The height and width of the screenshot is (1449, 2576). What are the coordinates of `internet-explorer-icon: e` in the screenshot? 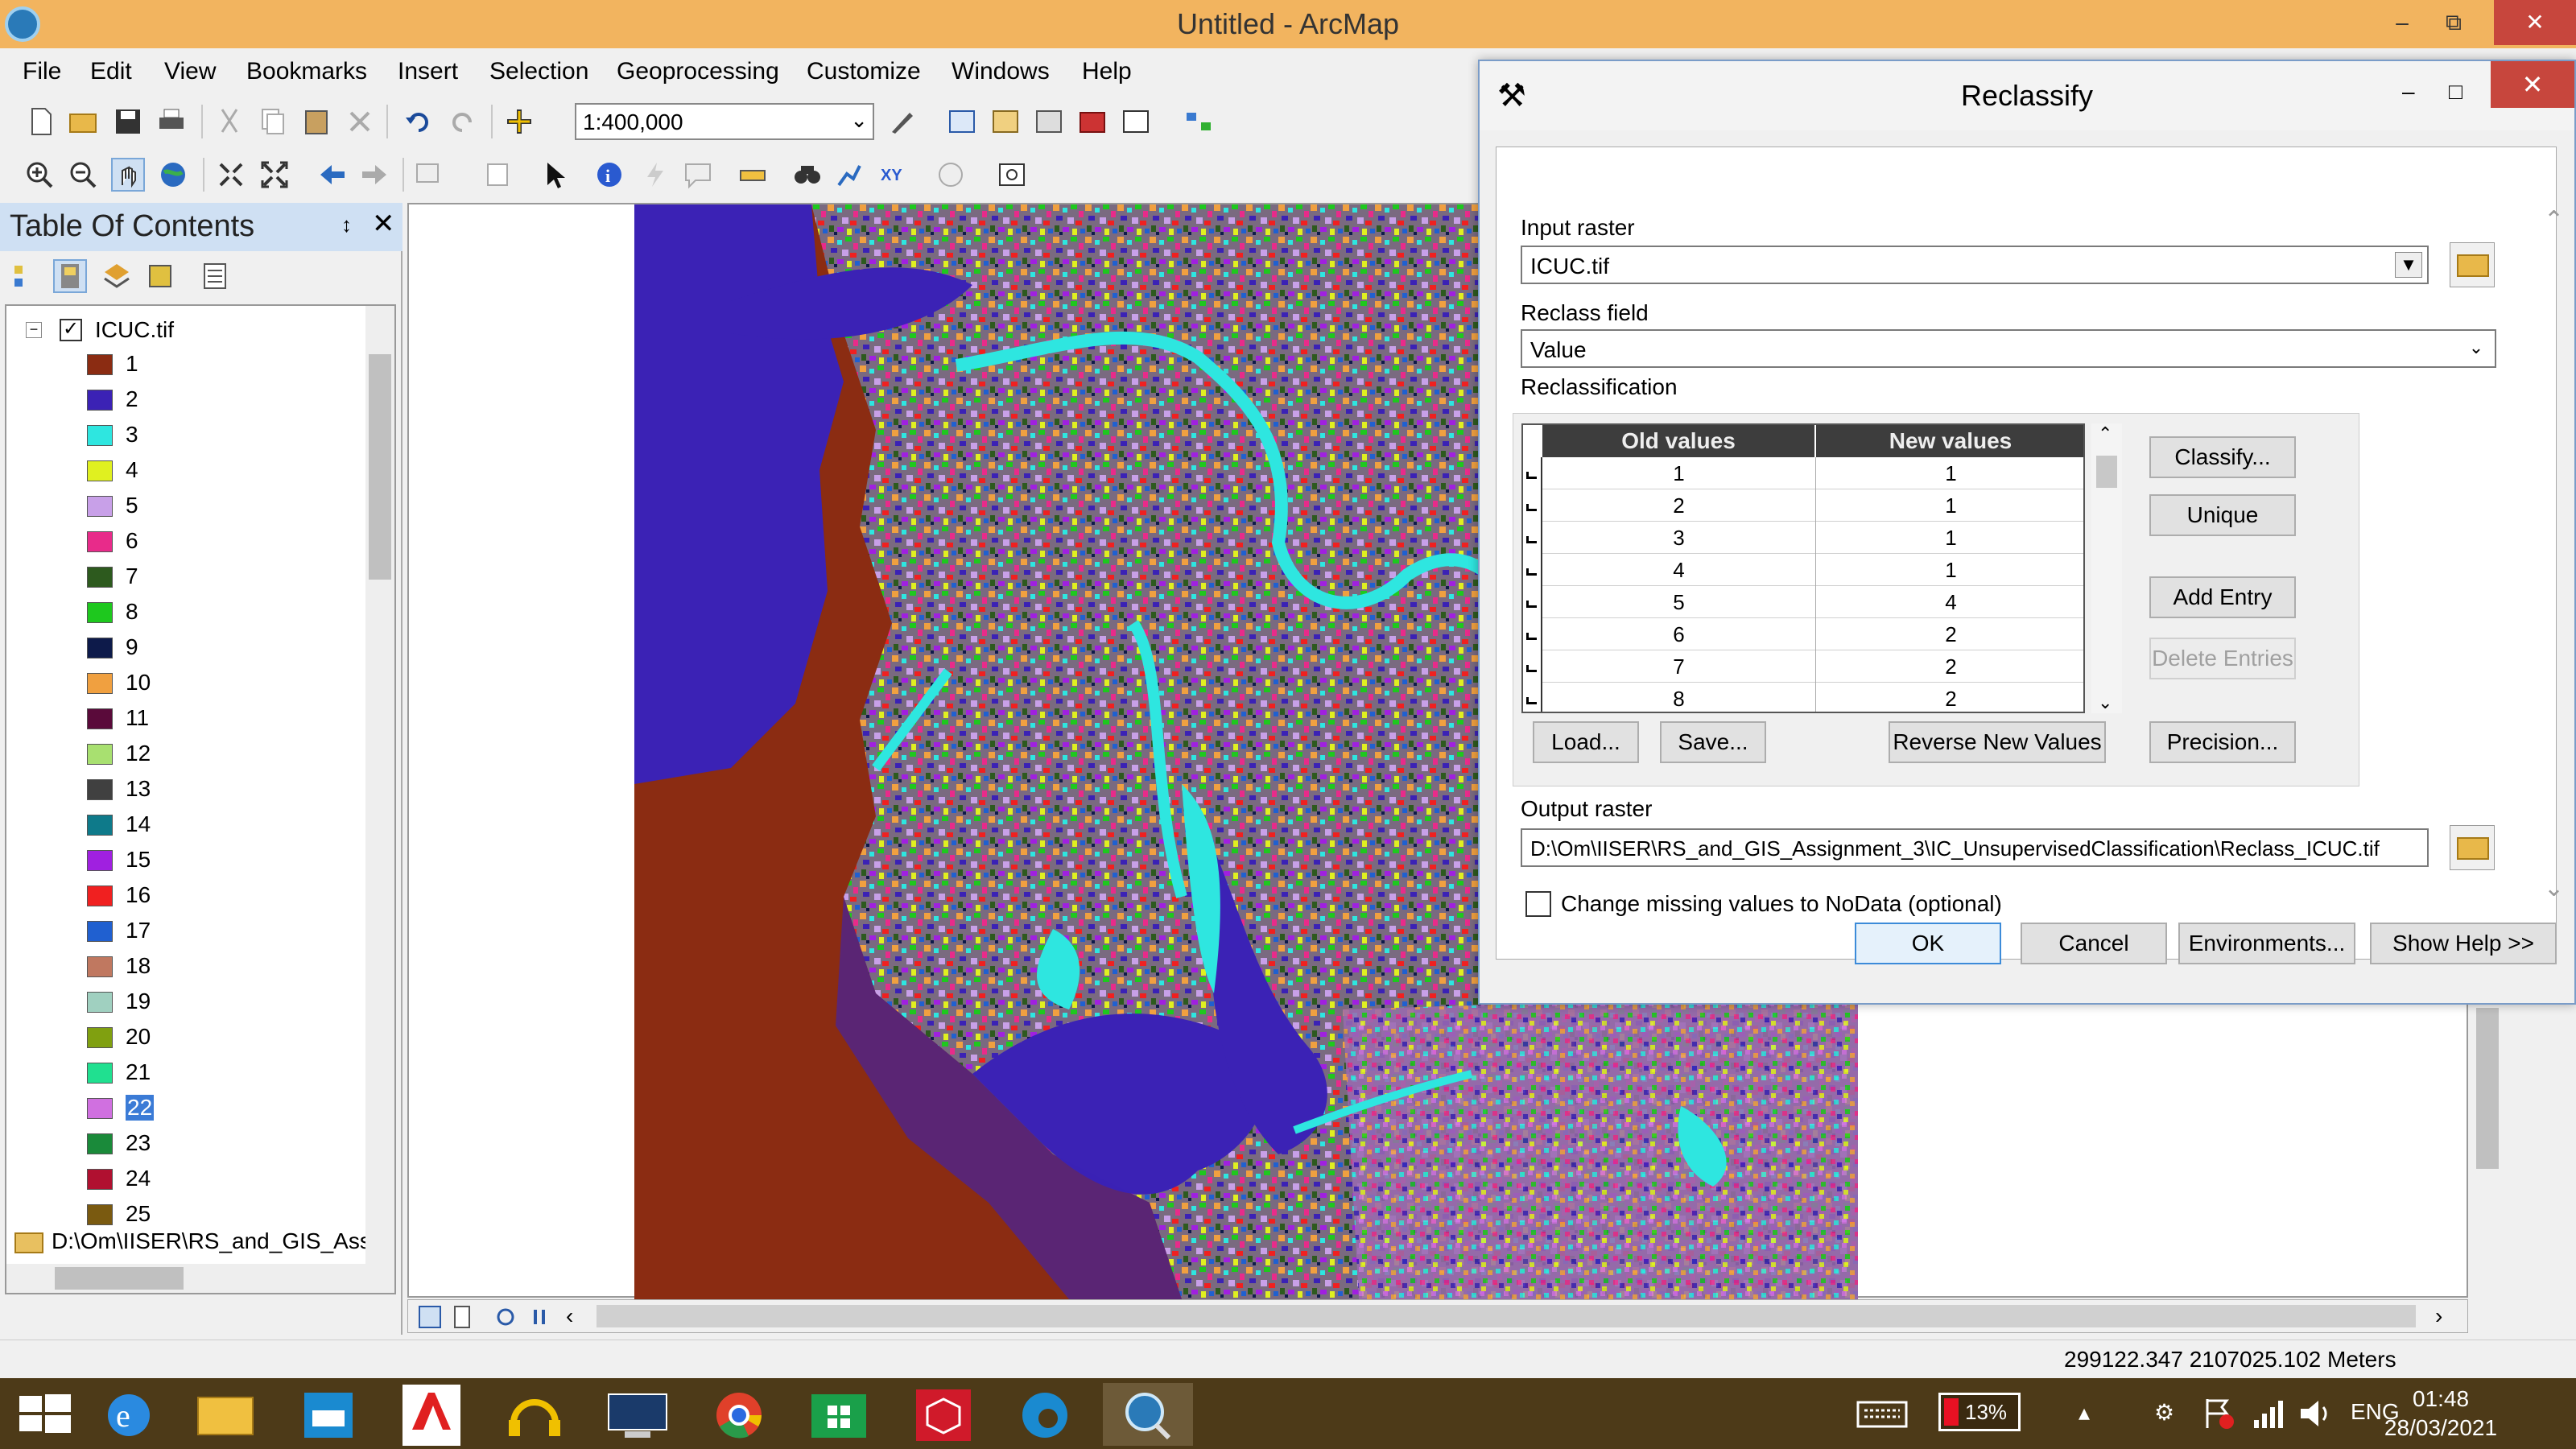 It's located at (129, 1414).